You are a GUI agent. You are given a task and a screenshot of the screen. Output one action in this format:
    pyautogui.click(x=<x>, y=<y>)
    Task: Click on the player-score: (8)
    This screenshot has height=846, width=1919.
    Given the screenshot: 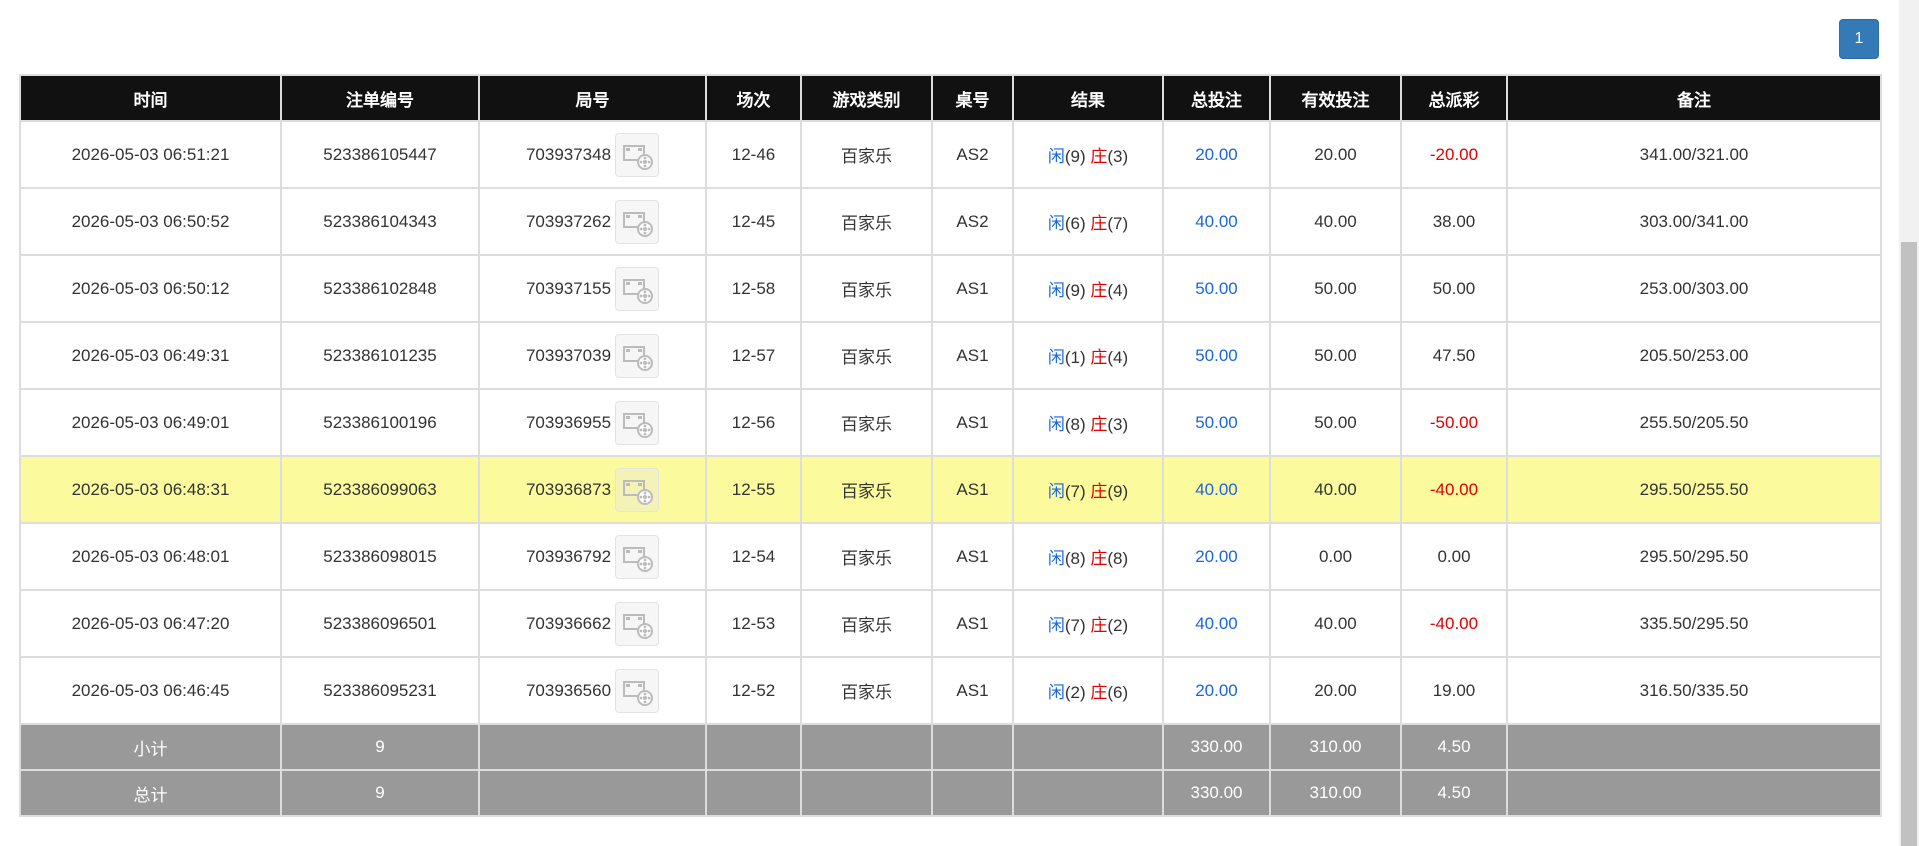 What is the action you would take?
    pyautogui.click(x=1075, y=558)
    